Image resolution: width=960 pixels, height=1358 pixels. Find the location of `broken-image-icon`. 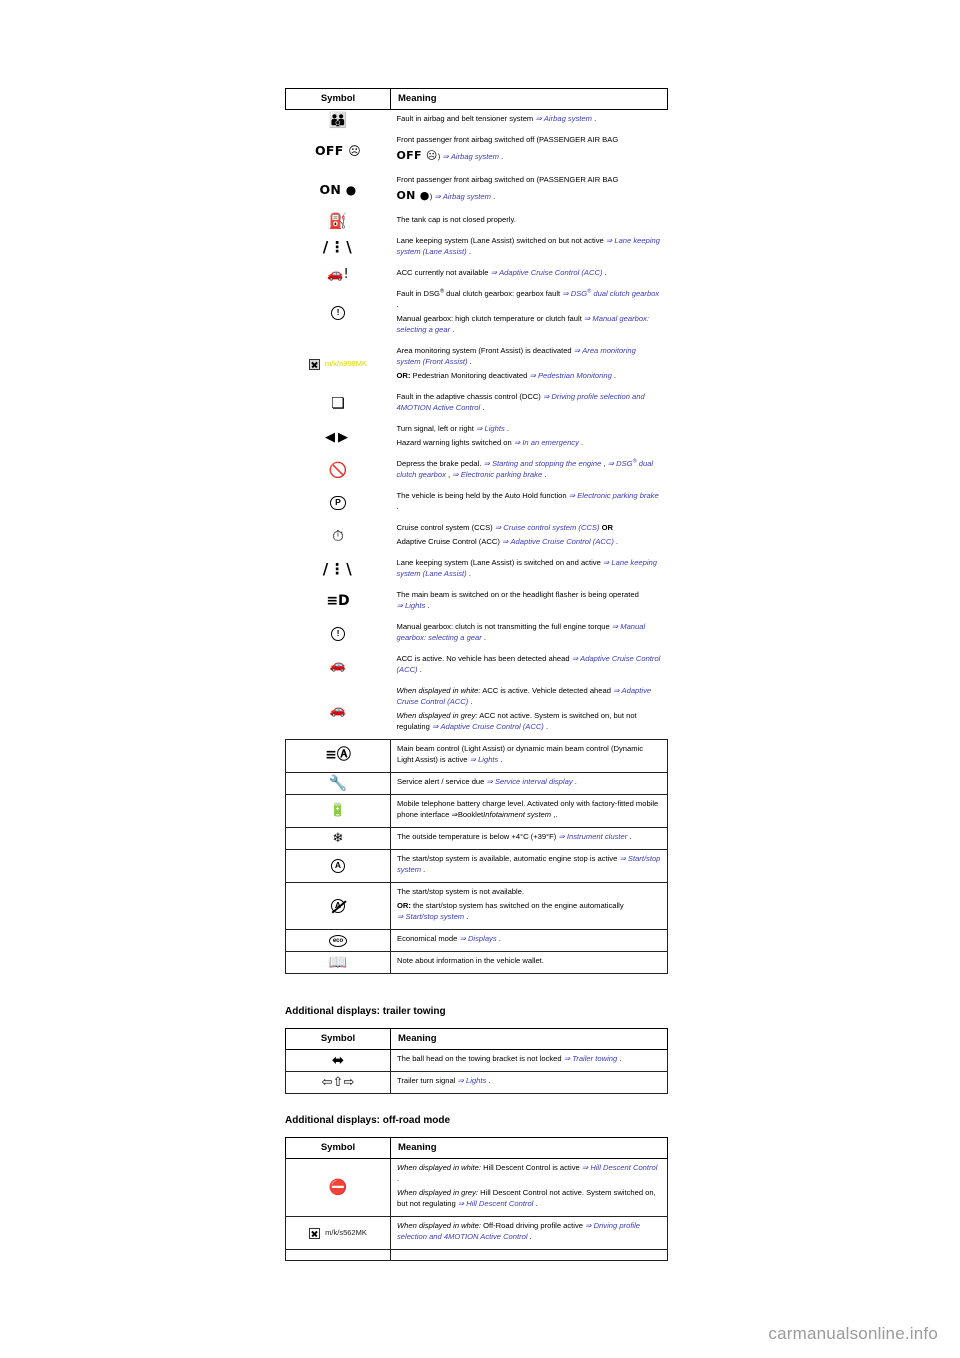

broken-image-icon is located at coordinates (315, 1233).